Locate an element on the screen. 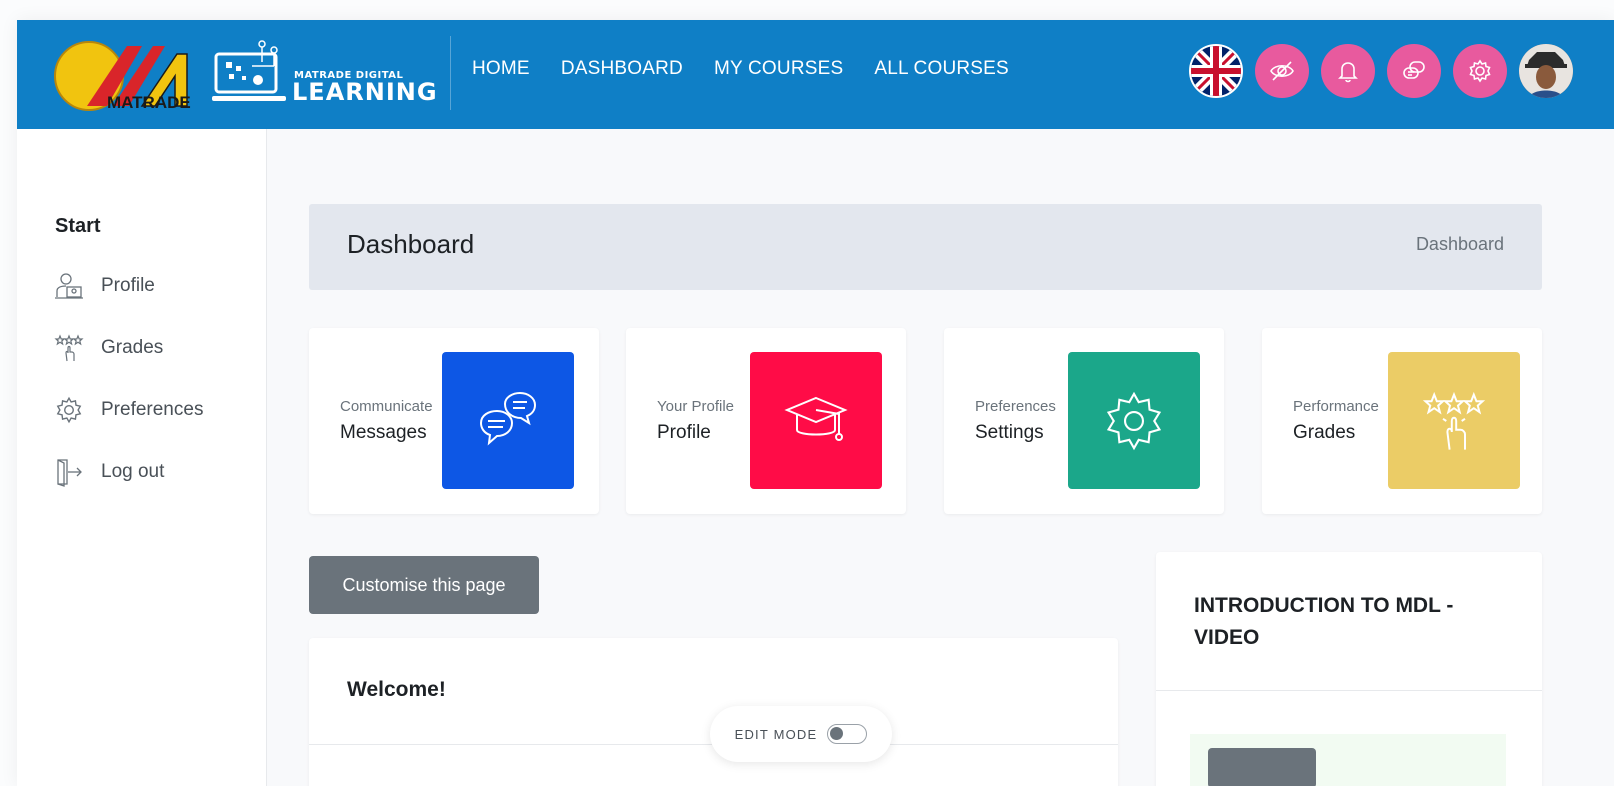  card-title: Grades is located at coordinates (1324, 432).